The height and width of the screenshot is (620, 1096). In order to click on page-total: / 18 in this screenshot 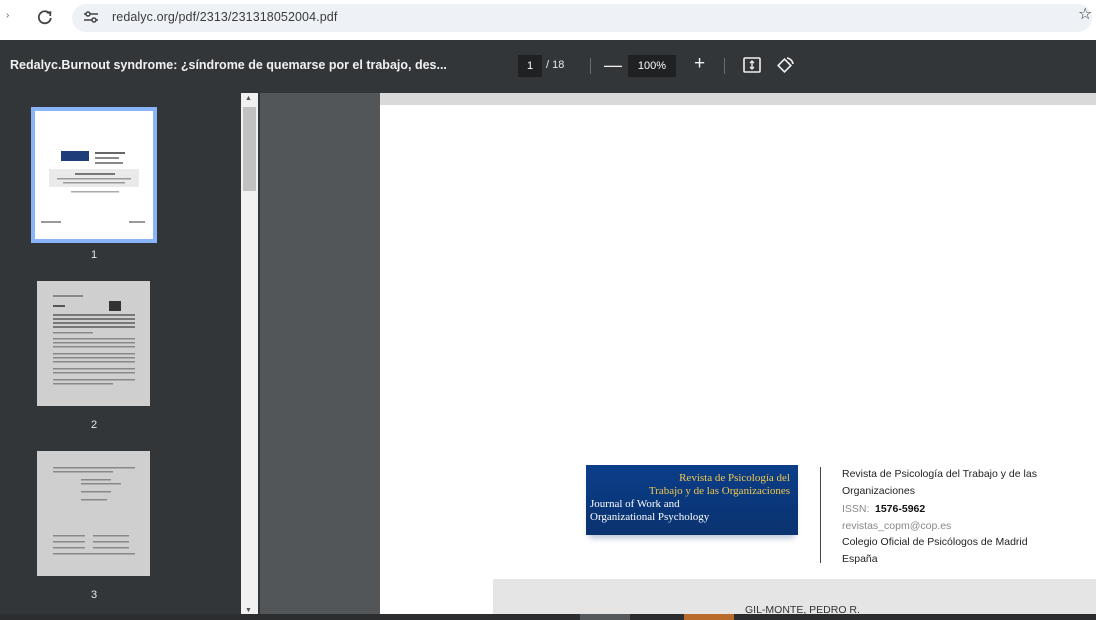, I will do `click(555, 65)`.